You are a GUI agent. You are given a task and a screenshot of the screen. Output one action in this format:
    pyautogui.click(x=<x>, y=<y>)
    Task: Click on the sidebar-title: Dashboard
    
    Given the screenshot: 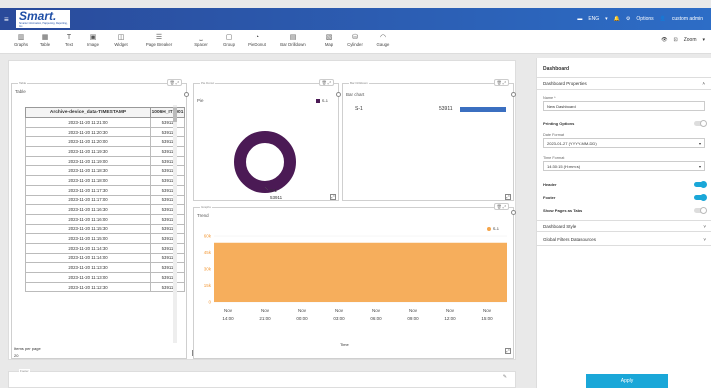 What is the action you would take?
    pyautogui.click(x=624, y=68)
    